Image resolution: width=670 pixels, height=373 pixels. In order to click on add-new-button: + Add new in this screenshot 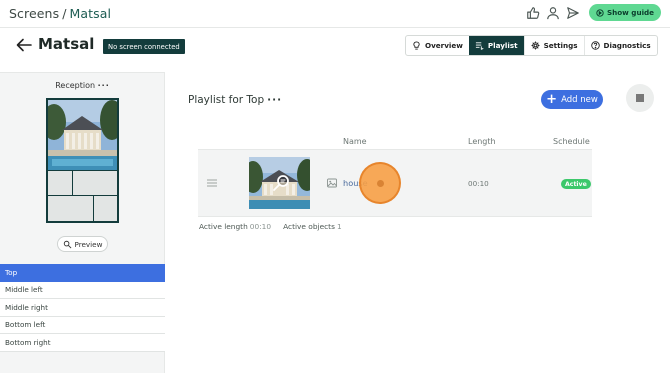, I will do `click(572, 99)`.